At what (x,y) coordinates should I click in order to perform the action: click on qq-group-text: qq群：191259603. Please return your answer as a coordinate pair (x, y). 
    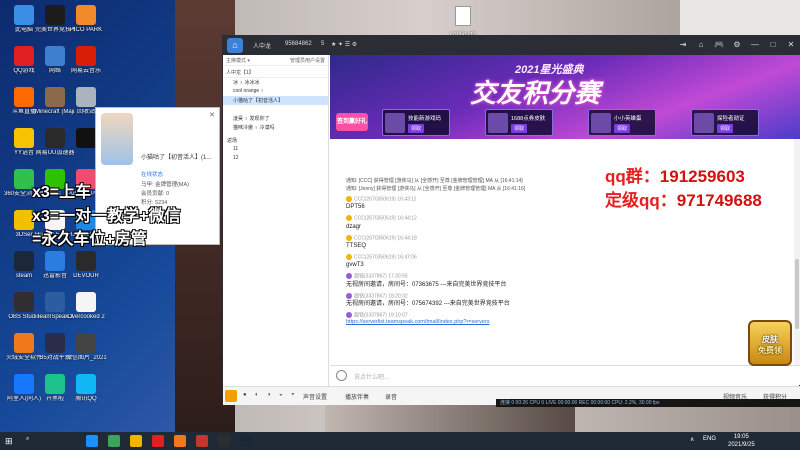
    Looking at the image, I should click on (675, 176).